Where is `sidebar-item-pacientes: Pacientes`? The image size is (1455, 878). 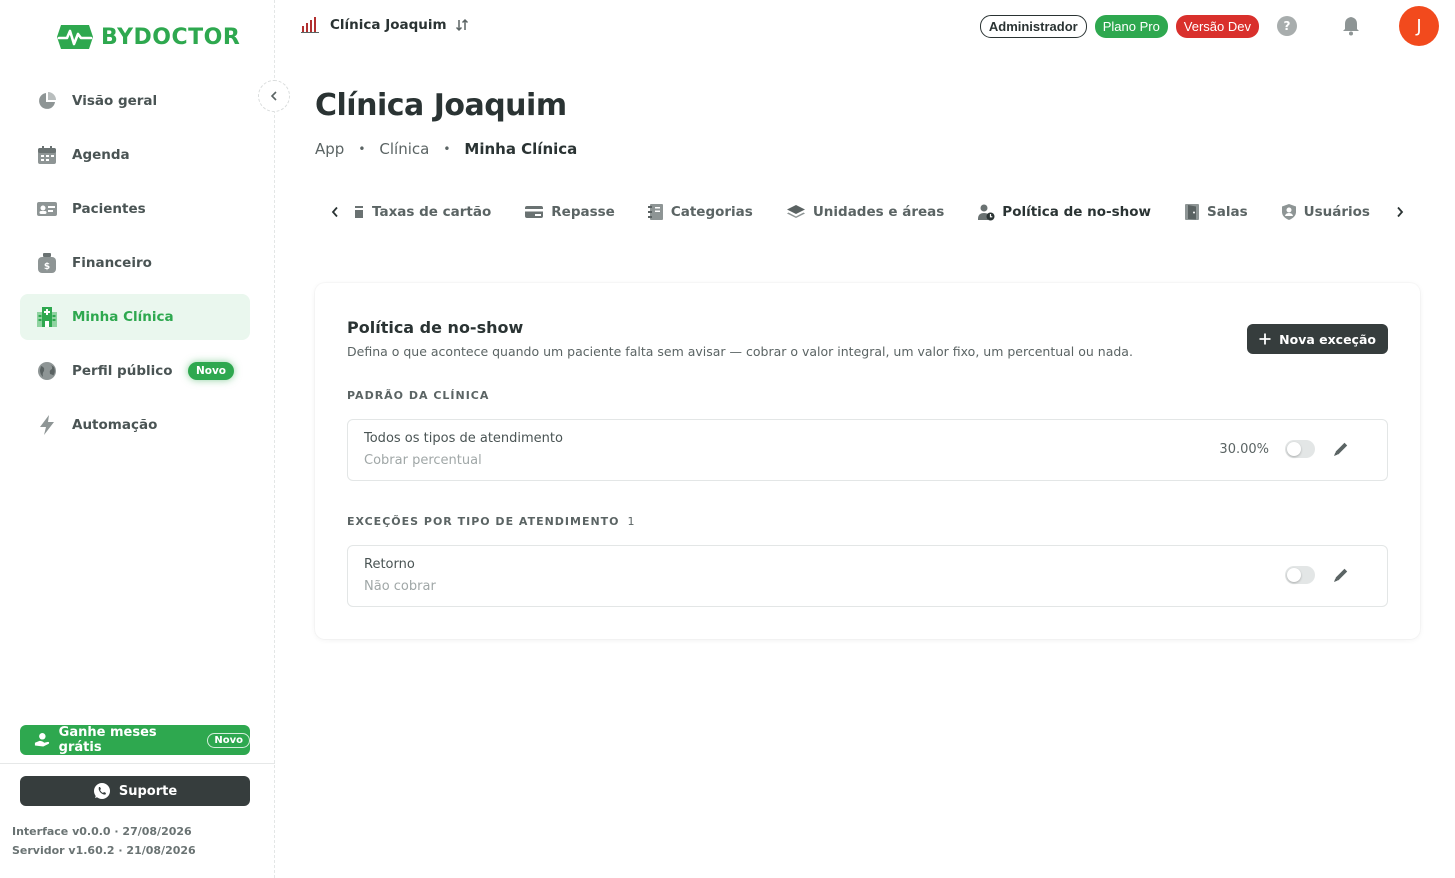
sidebar-item-pacientes: Pacientes is located at coordinates (135, 209).